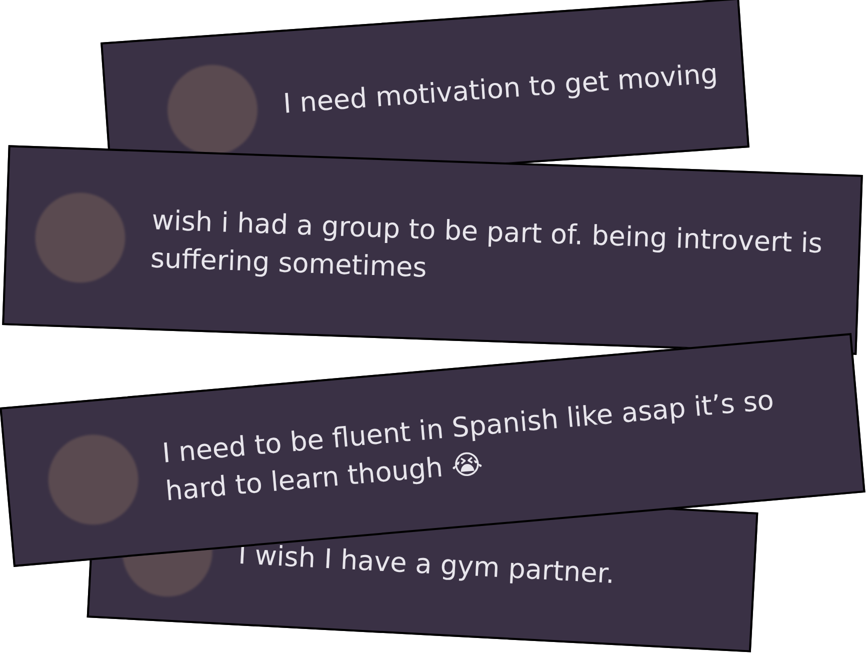 The width and height of the screenshot is (866, 655). I want to click on tweet-text: I need motivation to get moving, so click(501, 90).